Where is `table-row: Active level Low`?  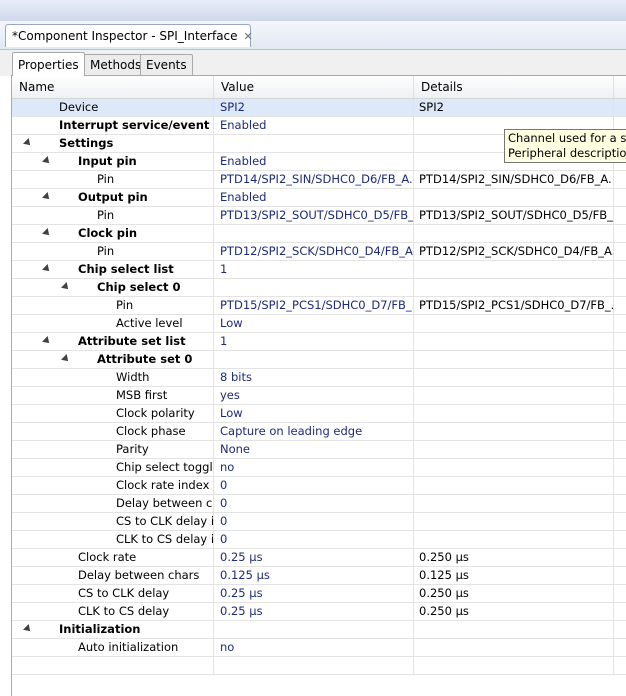 table-row: Active level Low is located at coordinates (319, 324).